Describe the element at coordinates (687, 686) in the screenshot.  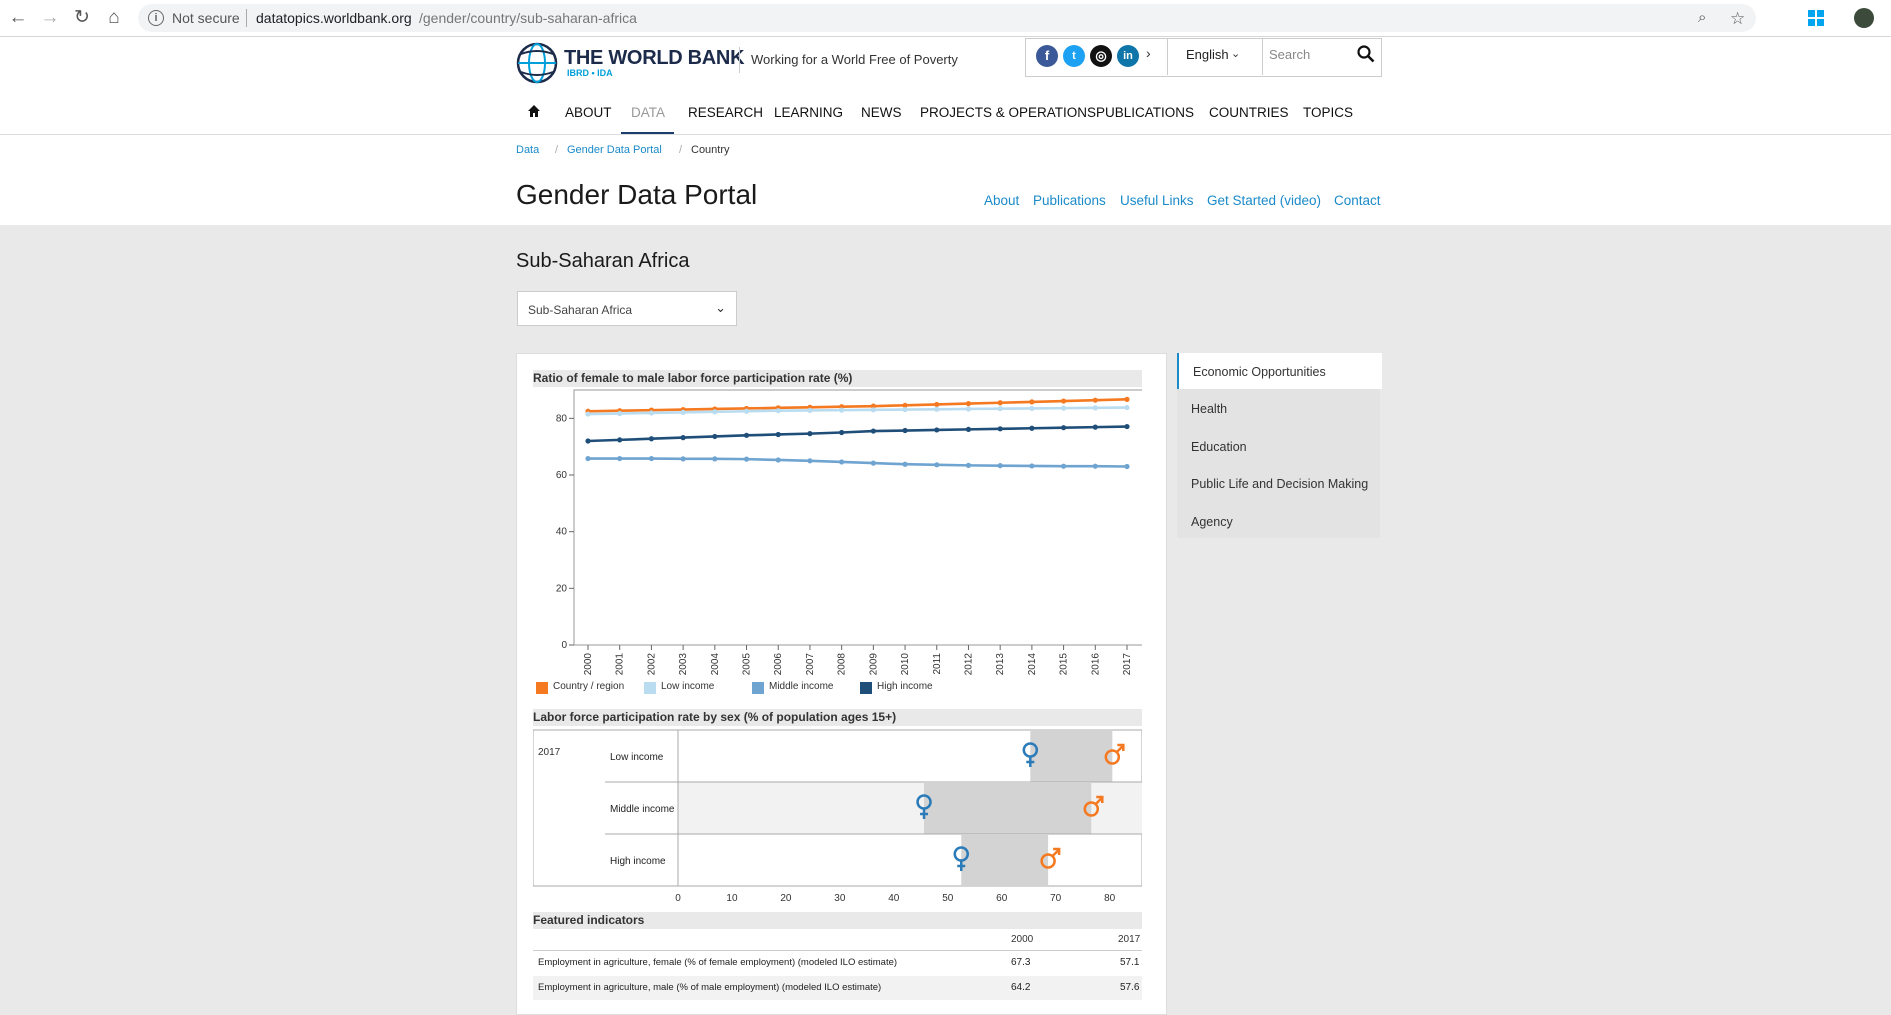
I see `legend-low-income: Low income` at that location.